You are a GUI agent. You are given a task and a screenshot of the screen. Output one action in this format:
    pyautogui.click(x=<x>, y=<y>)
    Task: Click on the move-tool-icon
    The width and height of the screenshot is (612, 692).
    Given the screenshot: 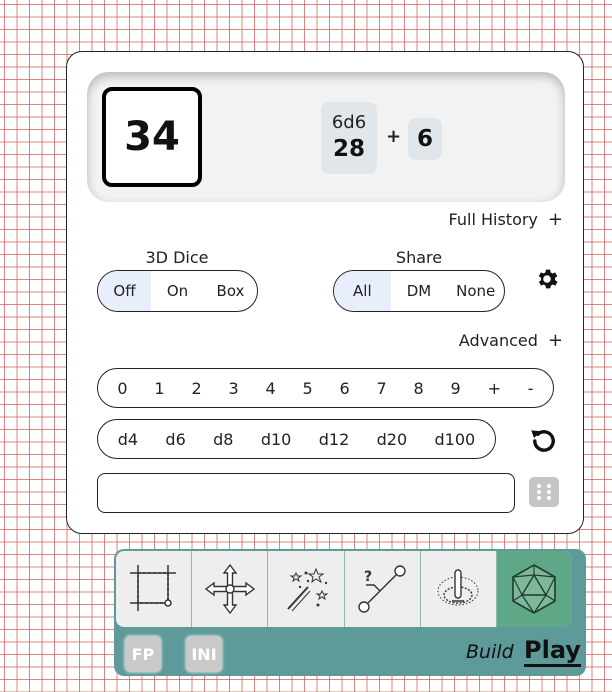 What is the action you would take?
    pyautogui.click(x=229, y=589)
    